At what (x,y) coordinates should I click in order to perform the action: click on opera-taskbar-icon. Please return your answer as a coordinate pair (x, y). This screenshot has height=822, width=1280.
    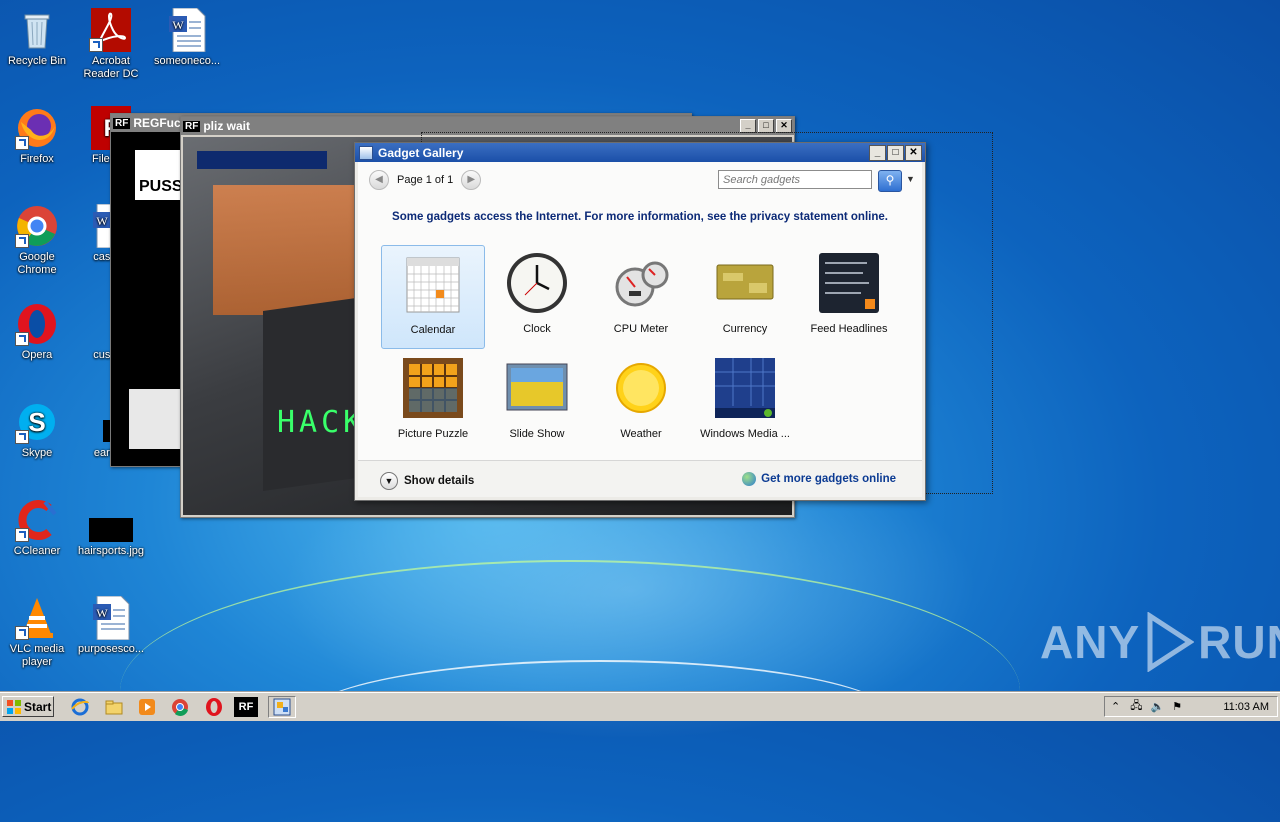
    Looking at the image, I should click on (214, 707).